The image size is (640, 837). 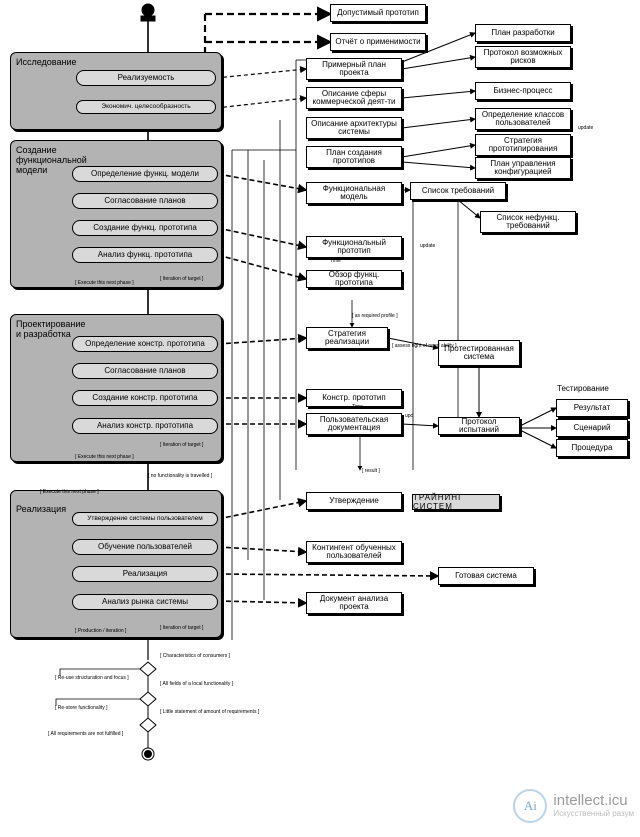 What do you see at coordinates (479, 426) in the screenshot?
I see `artifact-test-protocol: Протокол испытаний` at bounding box center [479, 426].